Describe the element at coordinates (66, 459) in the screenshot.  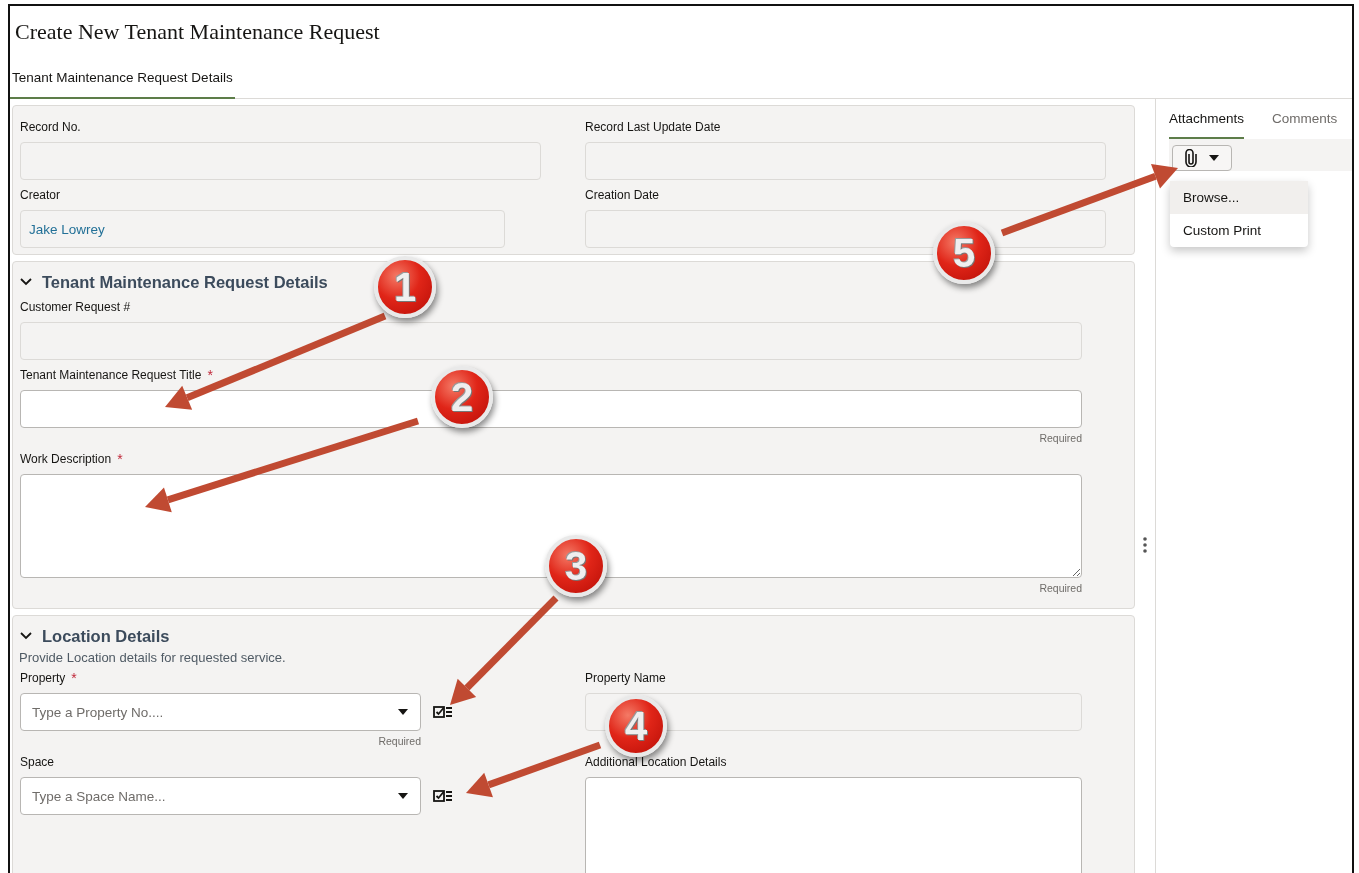
I see `field-label: Work Description` at that location.